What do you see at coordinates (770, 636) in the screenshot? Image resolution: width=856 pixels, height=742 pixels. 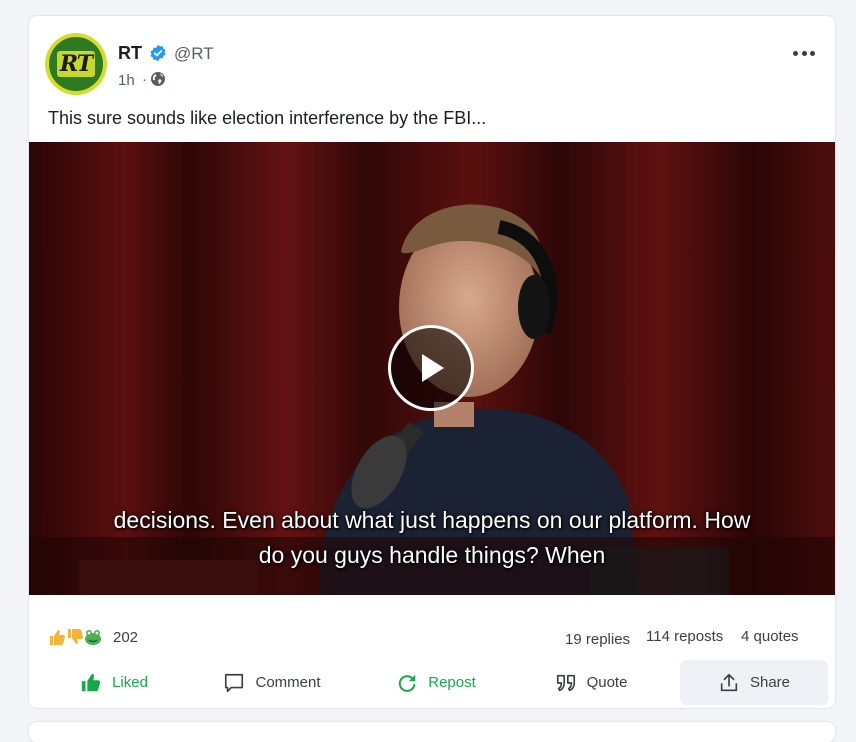 I see `quotes-count: 4 quotes` at bounding box center [770, 636].